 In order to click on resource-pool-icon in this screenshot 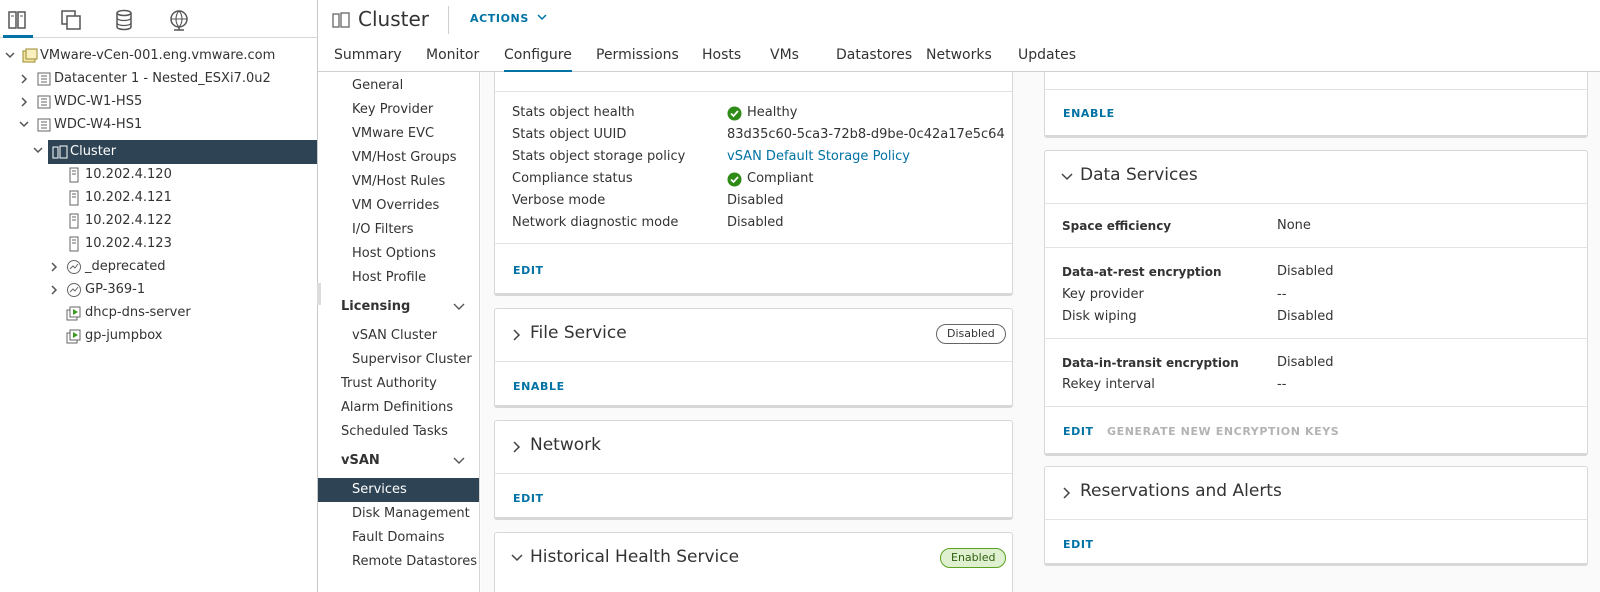, I will do `click(74, 290)`.